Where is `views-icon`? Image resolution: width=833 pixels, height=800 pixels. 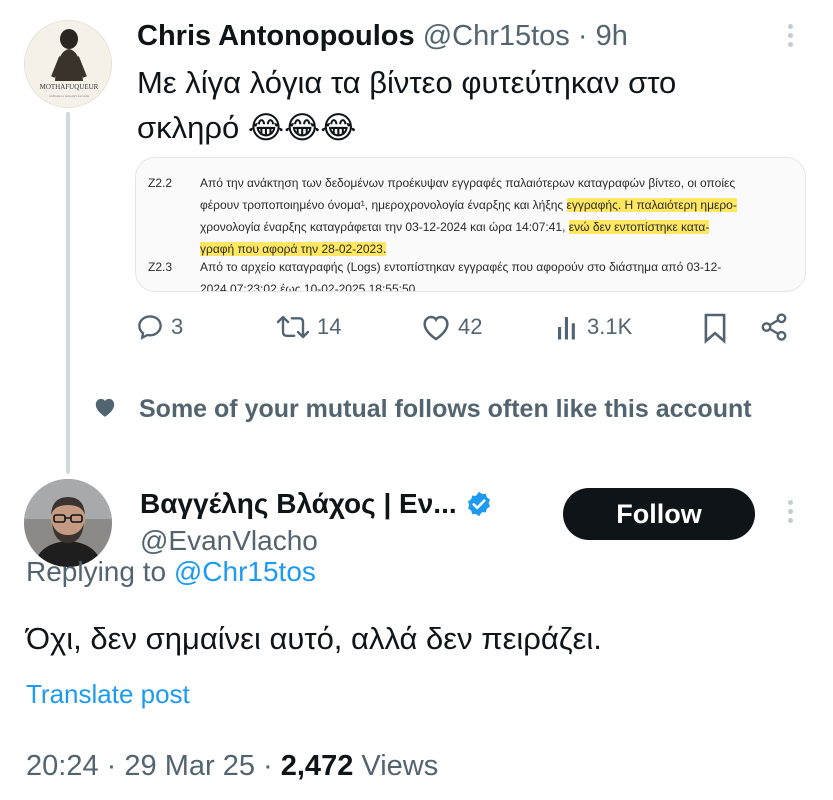
views-icon is located at coordinates (566, 328).